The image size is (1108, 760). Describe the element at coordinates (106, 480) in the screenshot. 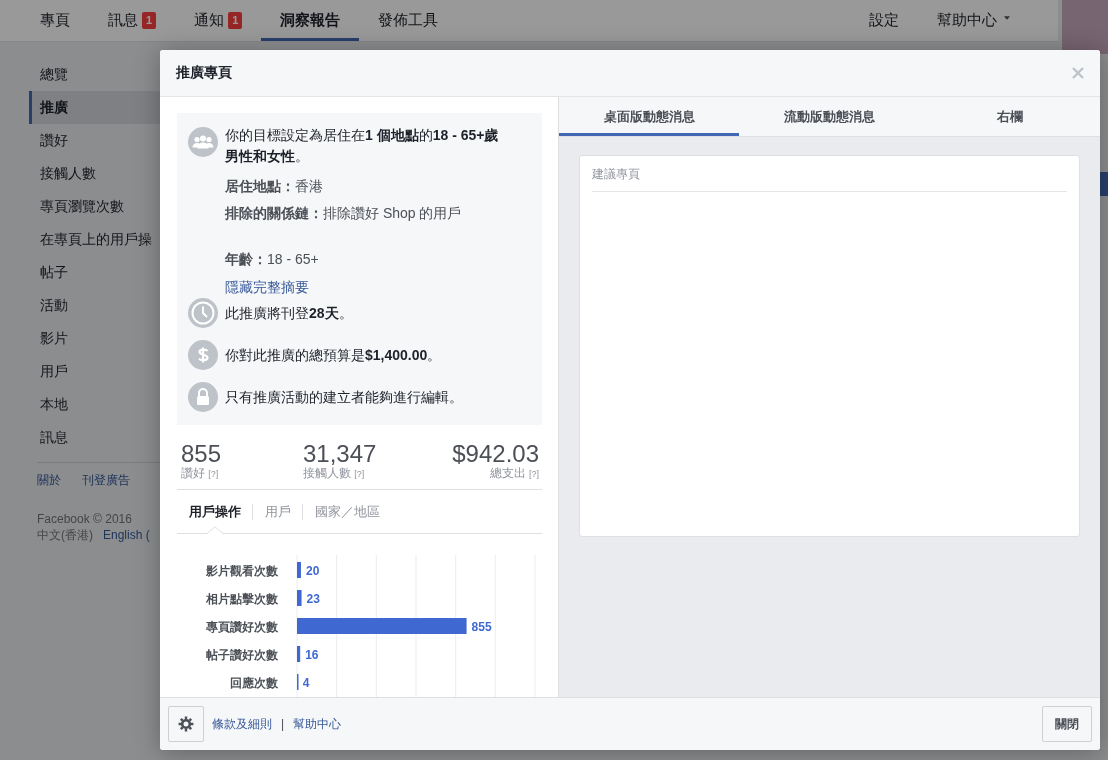

I see `footer-link: 刊登廣告` at that location.